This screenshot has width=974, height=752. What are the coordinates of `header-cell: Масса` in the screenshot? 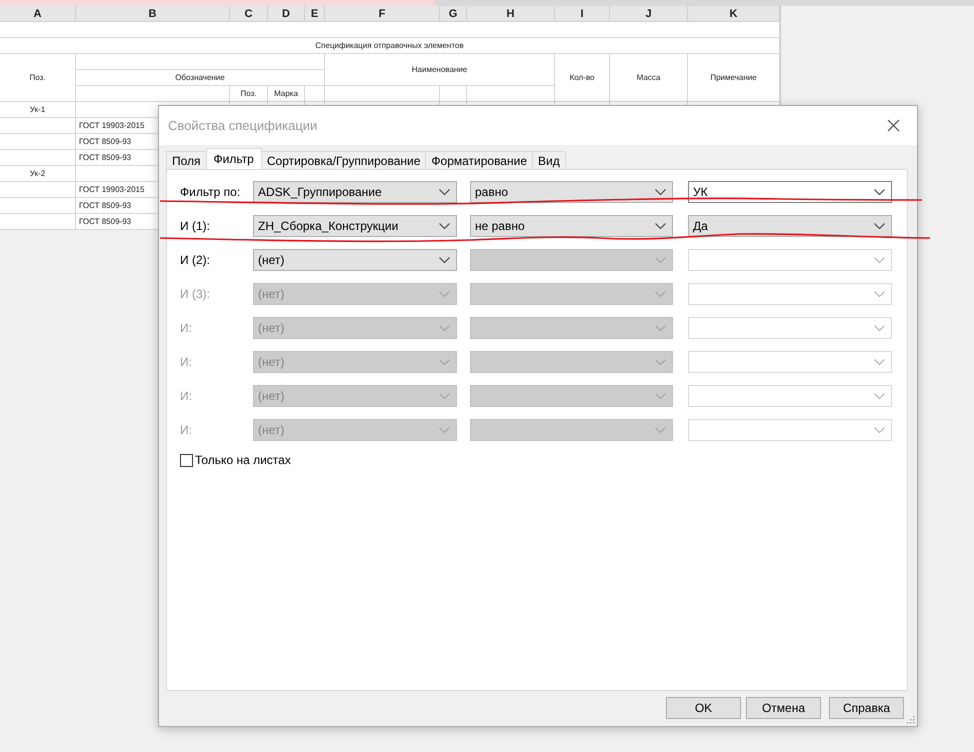 It's located at (649, 78).